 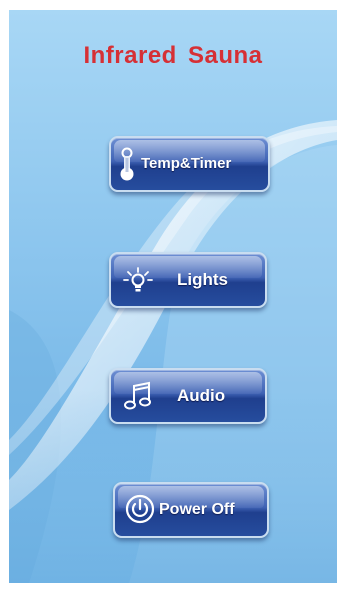 I want to click on audio-button: Audio, so click(x=188, y=396).